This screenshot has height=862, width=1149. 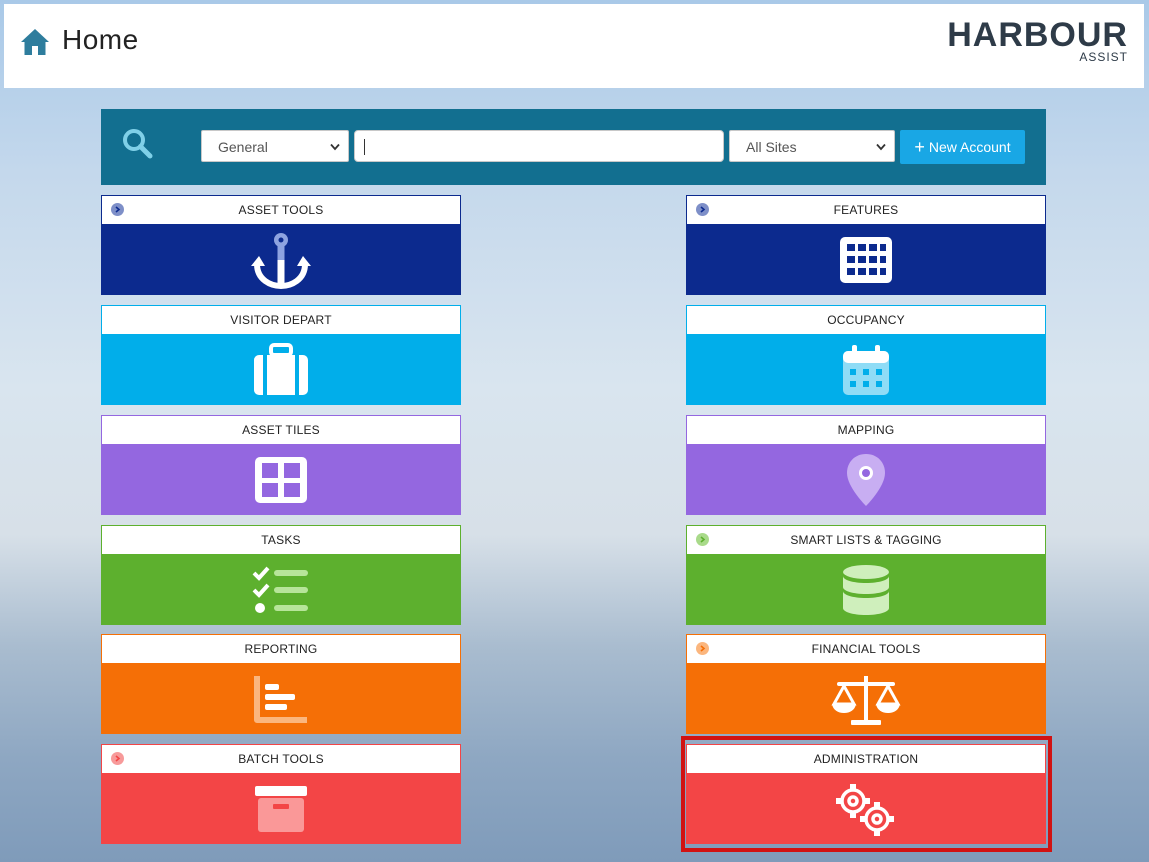 I want to click on tile-header: MAPPING, so click(x=866, y=429).